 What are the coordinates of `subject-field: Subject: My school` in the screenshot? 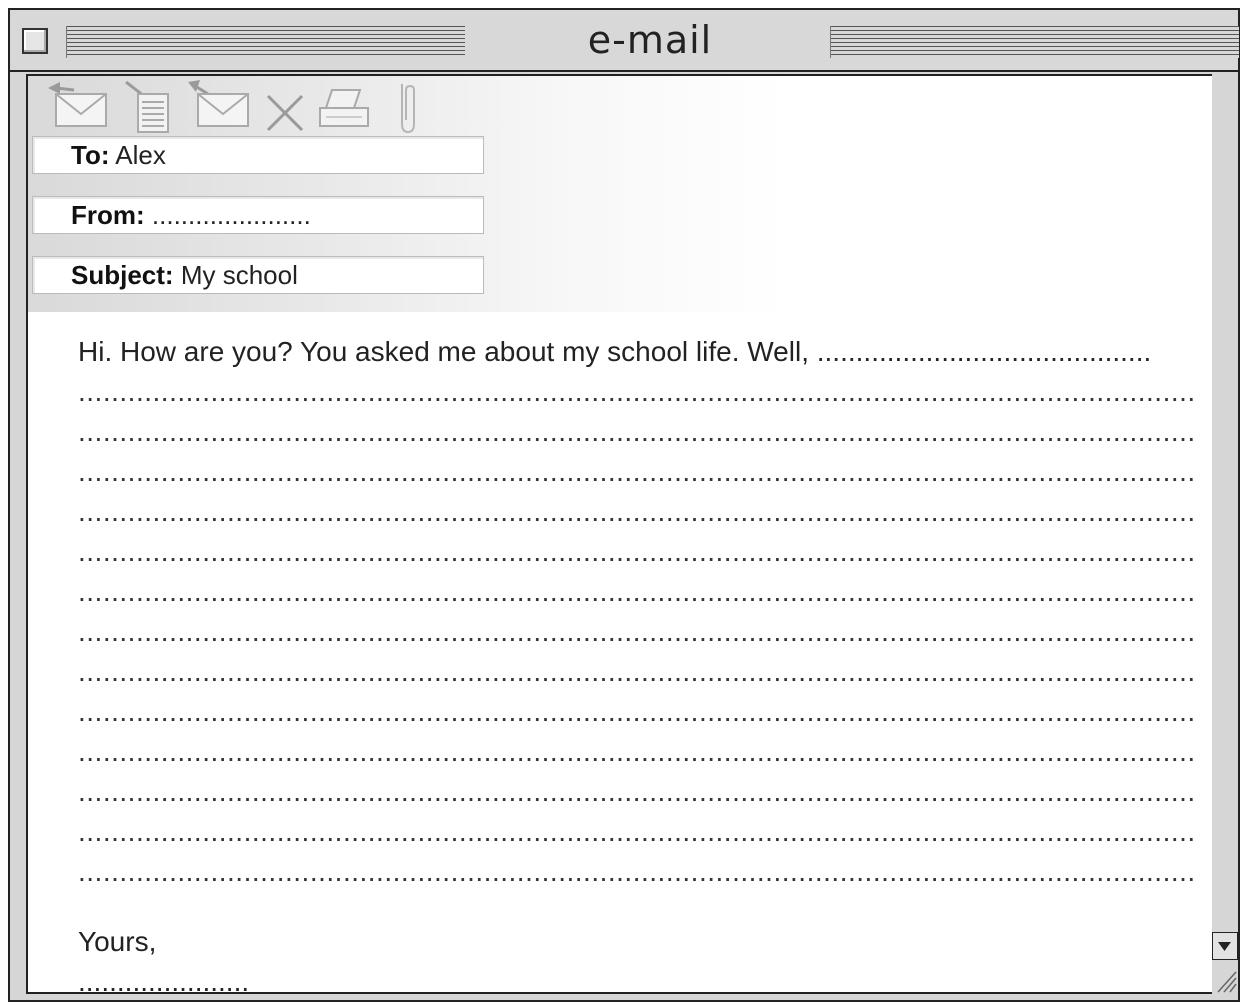 It's located at (258, 275).